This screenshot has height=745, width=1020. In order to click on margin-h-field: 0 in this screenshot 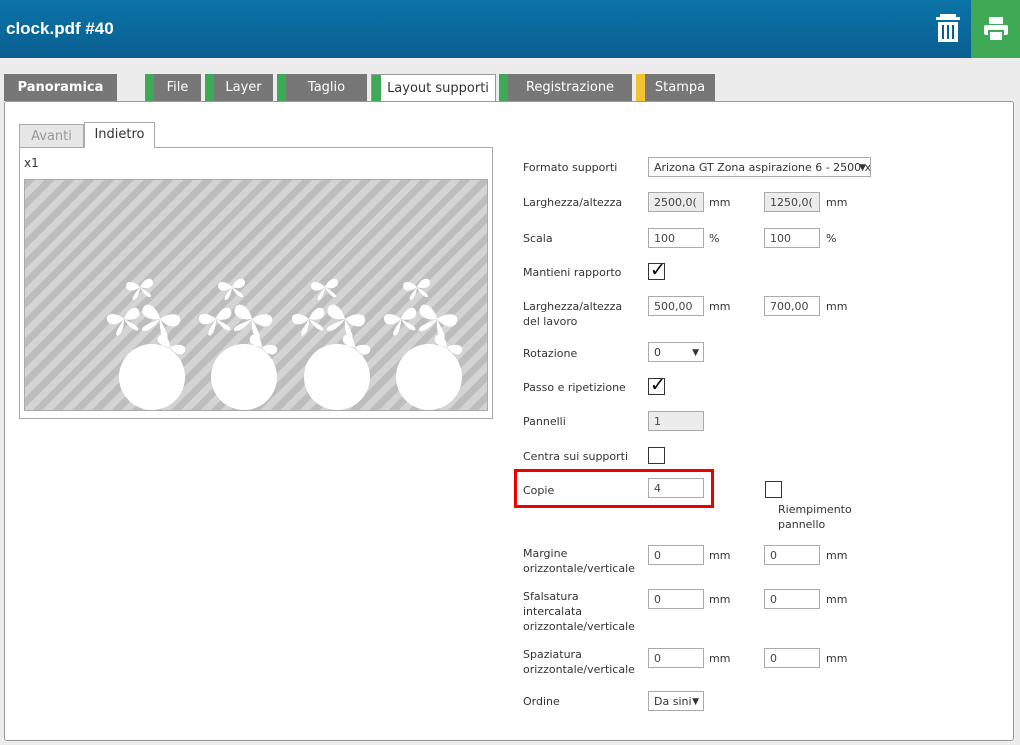, I will do `click(676, 555)`.